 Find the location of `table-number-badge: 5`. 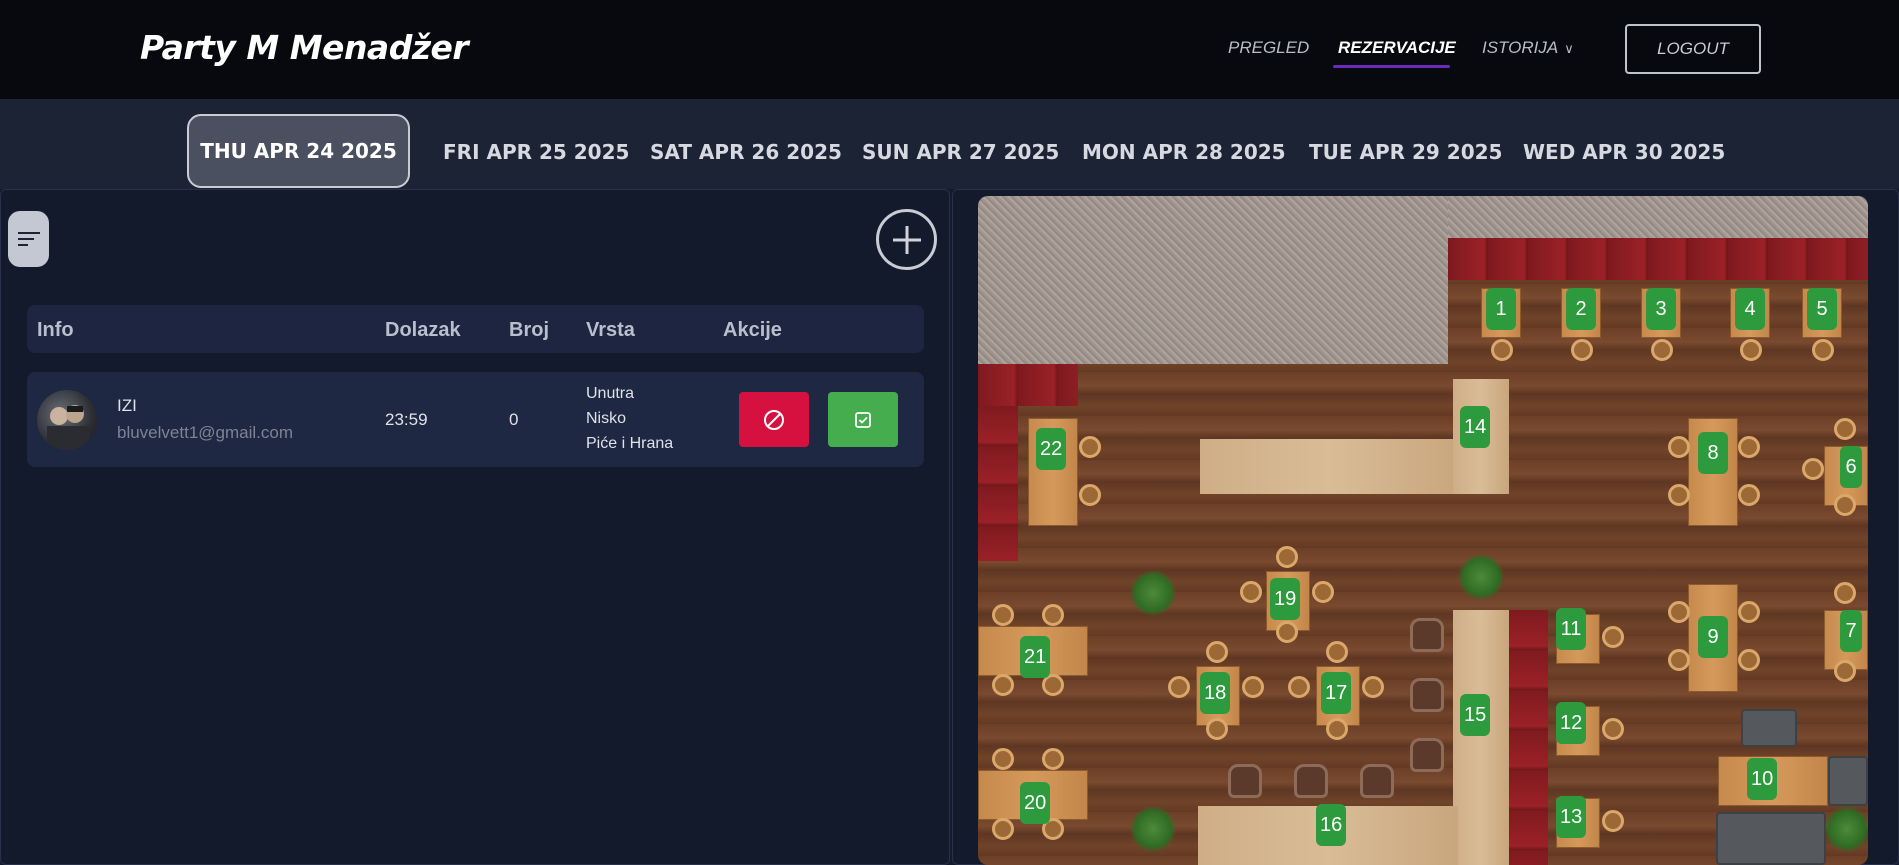

table-number-badge: 5 is located at coordinates (1822, 309).